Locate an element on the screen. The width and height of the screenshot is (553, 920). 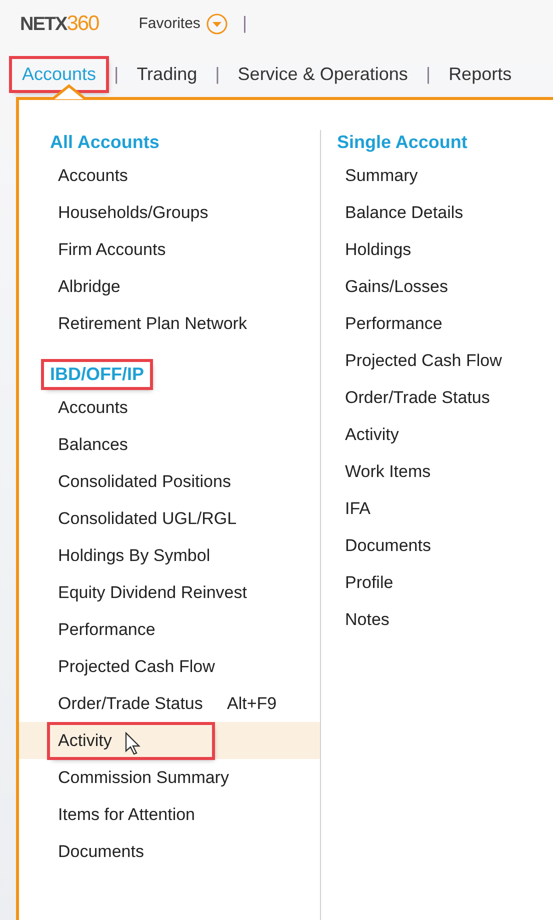
menu-item: Order/Trade Status Alt+F9 is located at coordinates (169, 703).